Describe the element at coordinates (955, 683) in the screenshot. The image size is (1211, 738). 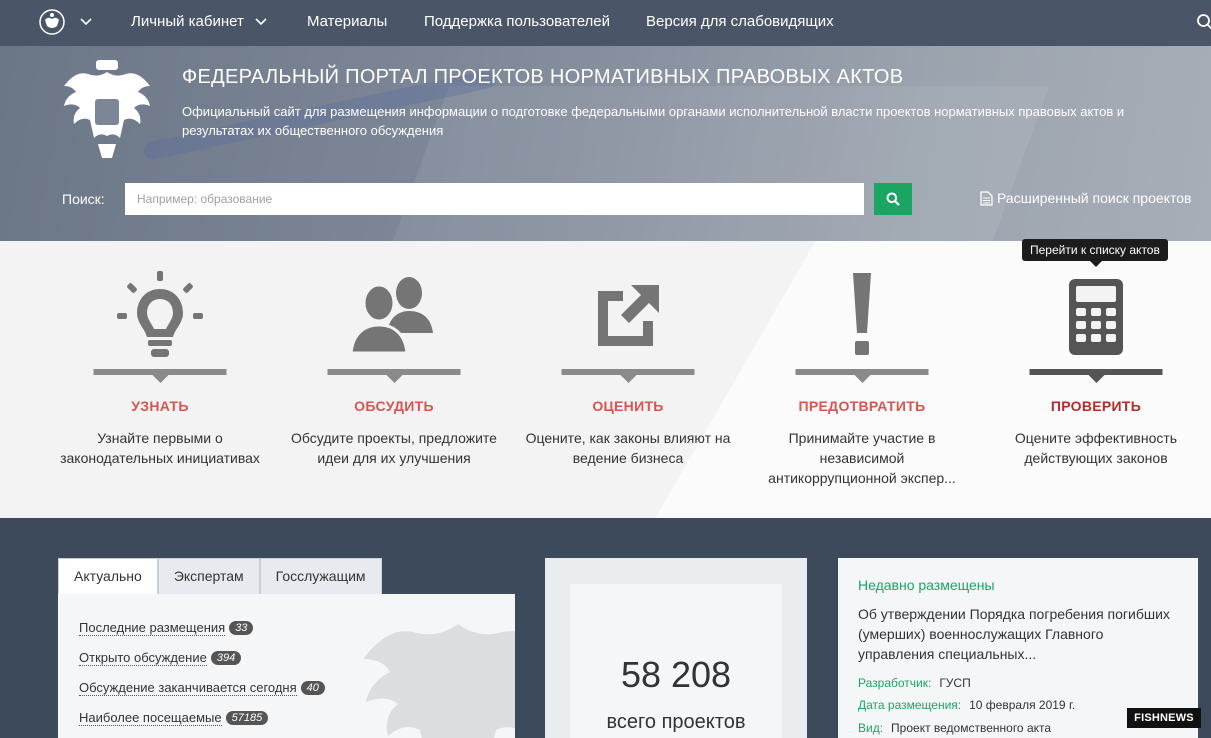
I see `meta-value: ГУСП` at that location.